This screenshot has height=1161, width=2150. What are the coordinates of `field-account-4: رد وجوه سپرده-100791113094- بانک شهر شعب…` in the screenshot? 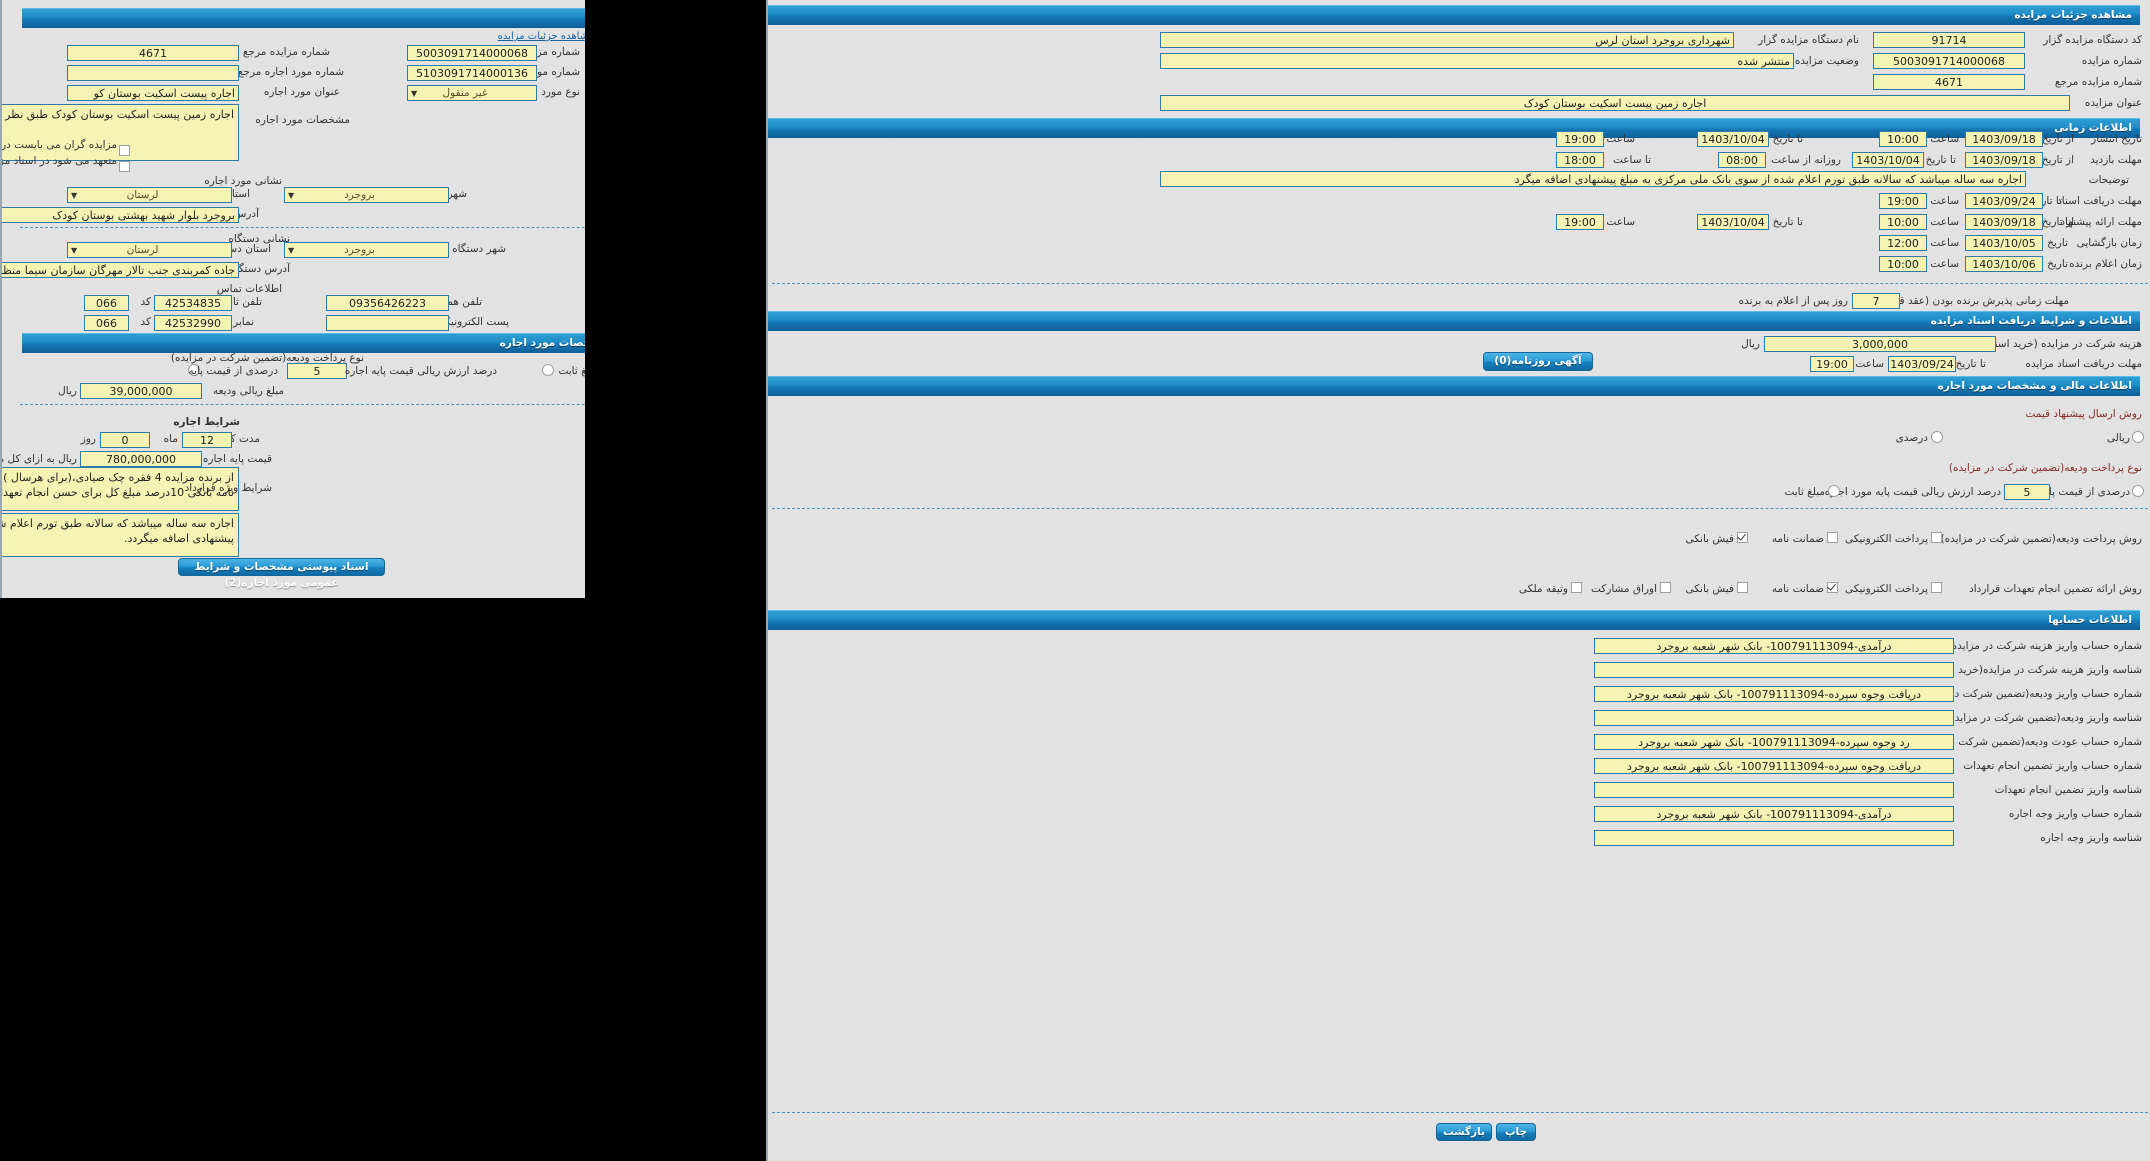 It's located at (1774, 742).